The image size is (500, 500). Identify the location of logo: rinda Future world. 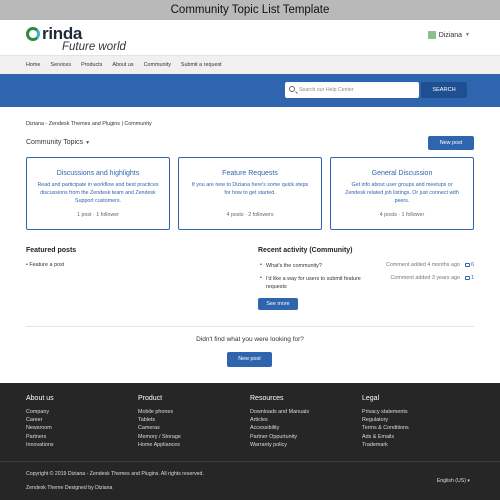
(81, 38).